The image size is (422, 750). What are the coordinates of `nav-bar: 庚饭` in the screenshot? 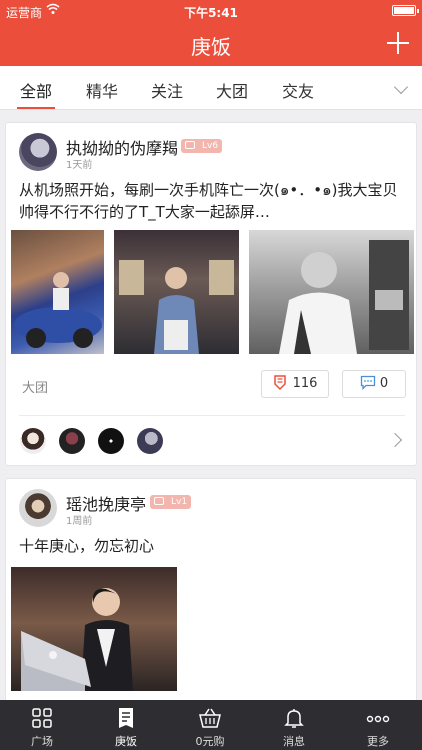 It's located at (211, 44).